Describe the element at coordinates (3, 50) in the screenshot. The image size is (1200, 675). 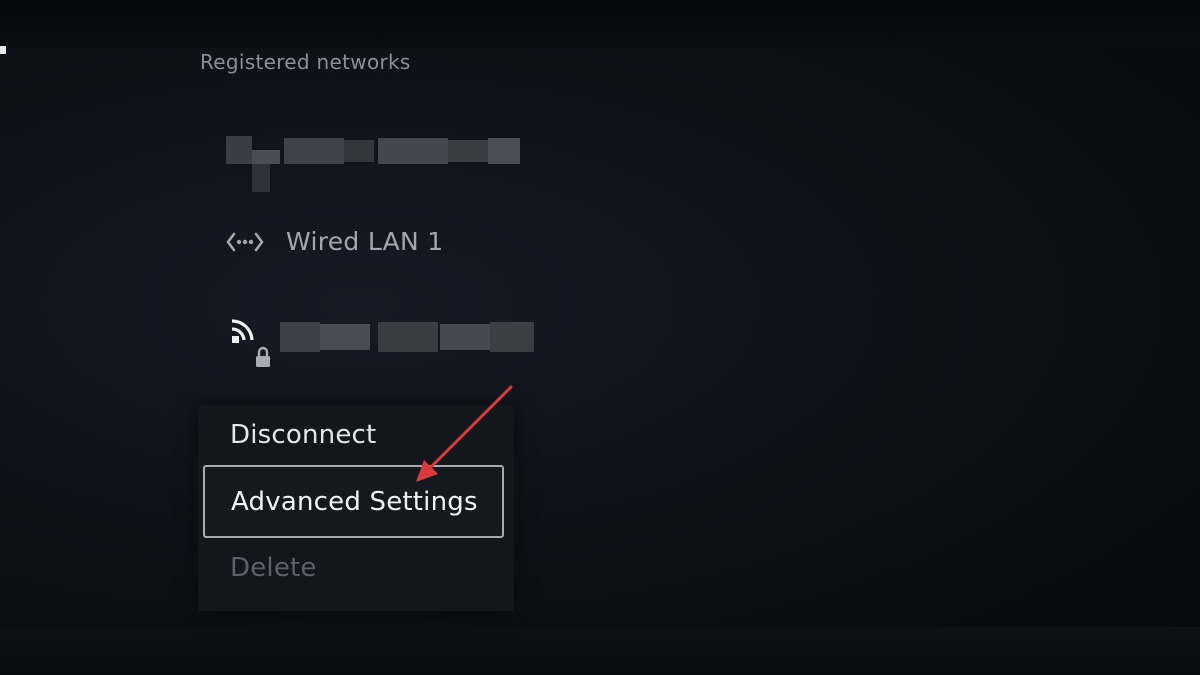
I see `corner-marker` at that location.